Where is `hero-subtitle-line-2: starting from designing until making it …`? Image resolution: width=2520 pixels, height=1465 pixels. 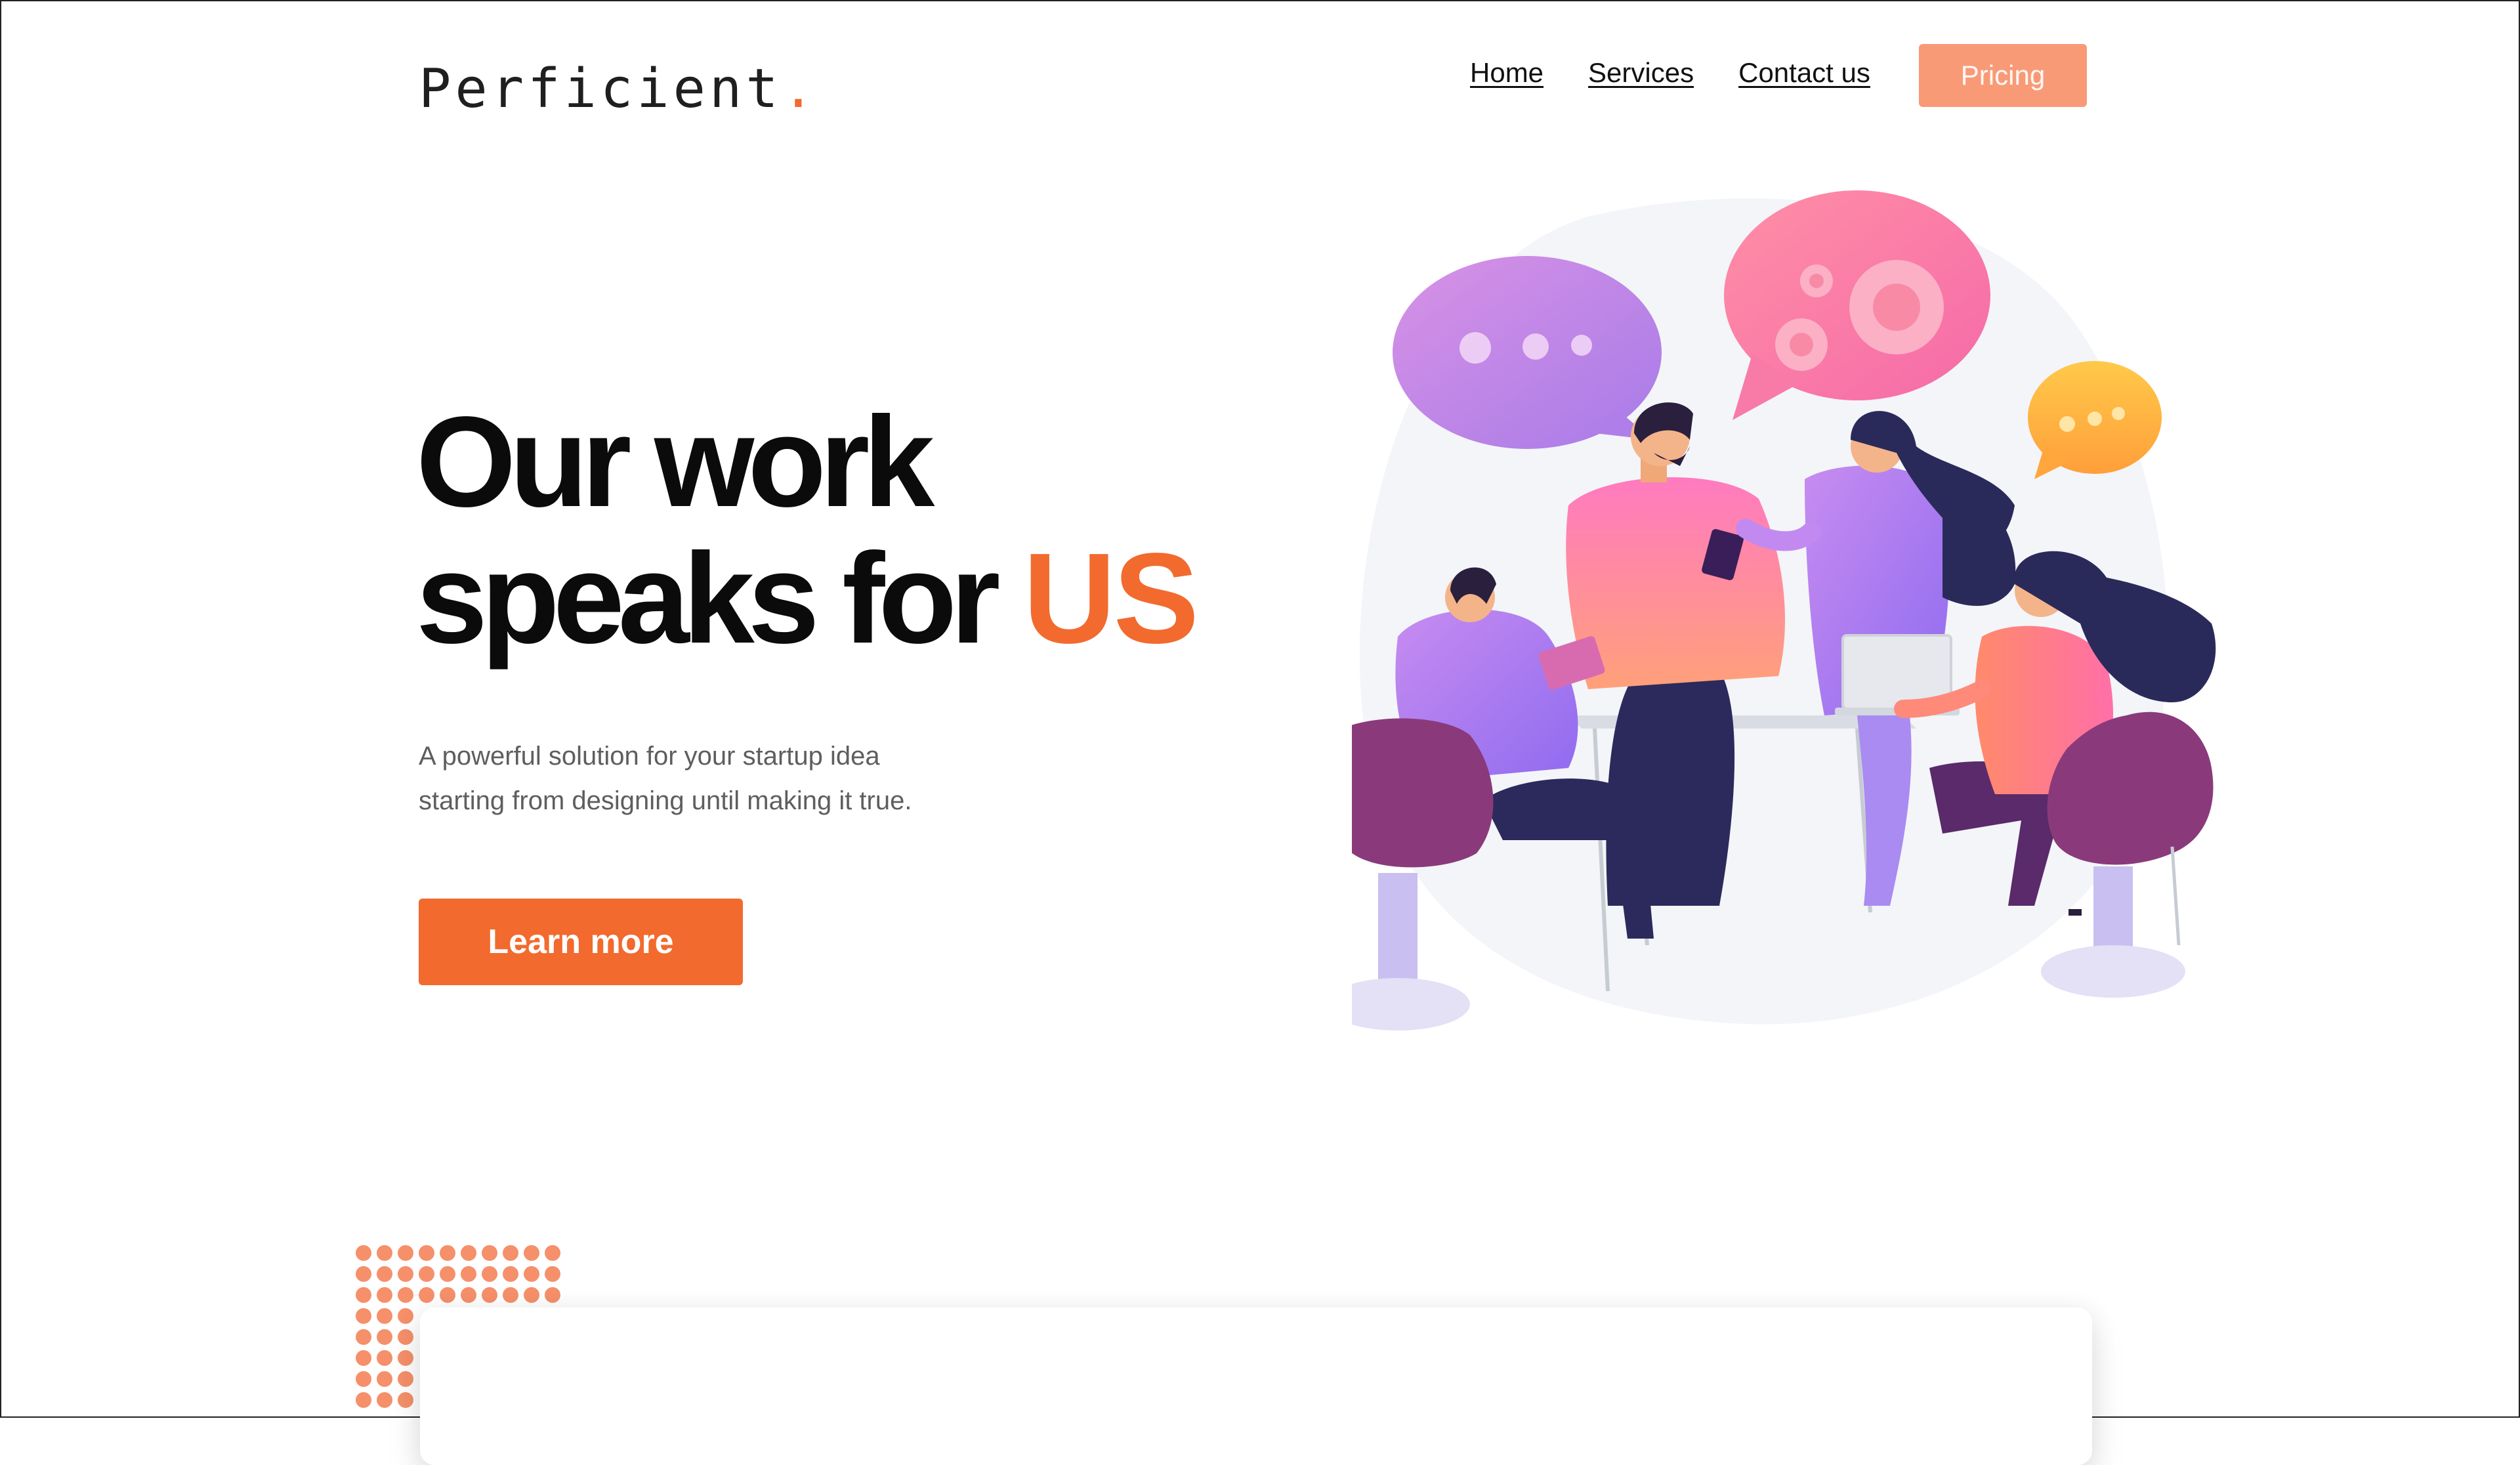
hero-subtitle-line-2: starting from designing until making it … is located at coordinates (665, 801).